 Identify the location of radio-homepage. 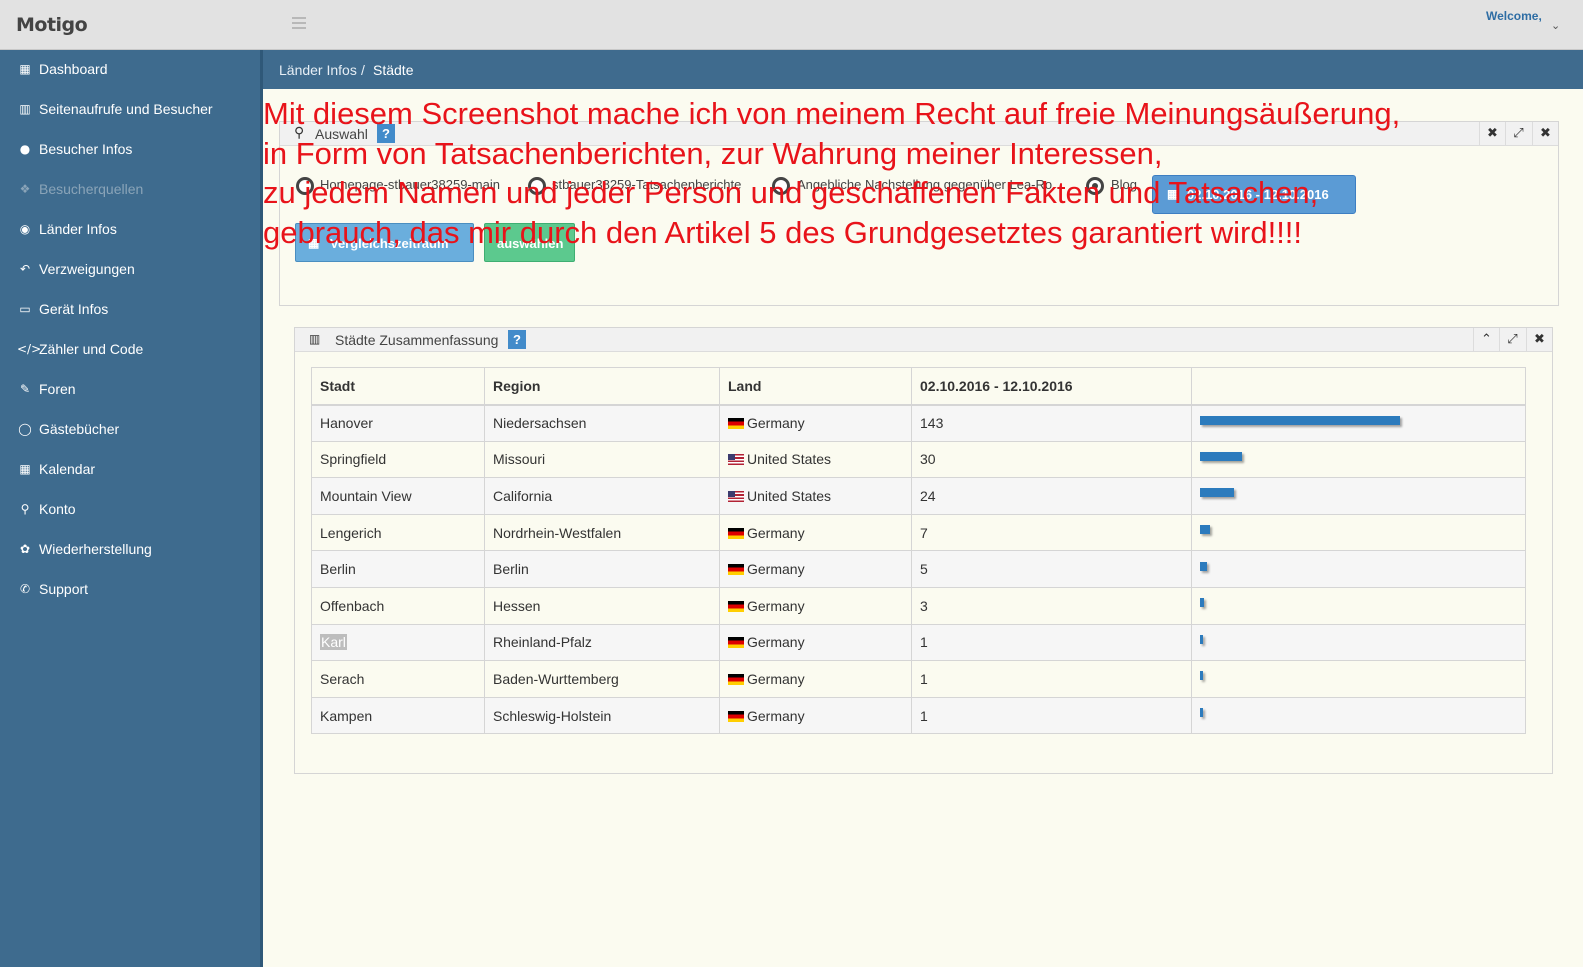
(305, 186).